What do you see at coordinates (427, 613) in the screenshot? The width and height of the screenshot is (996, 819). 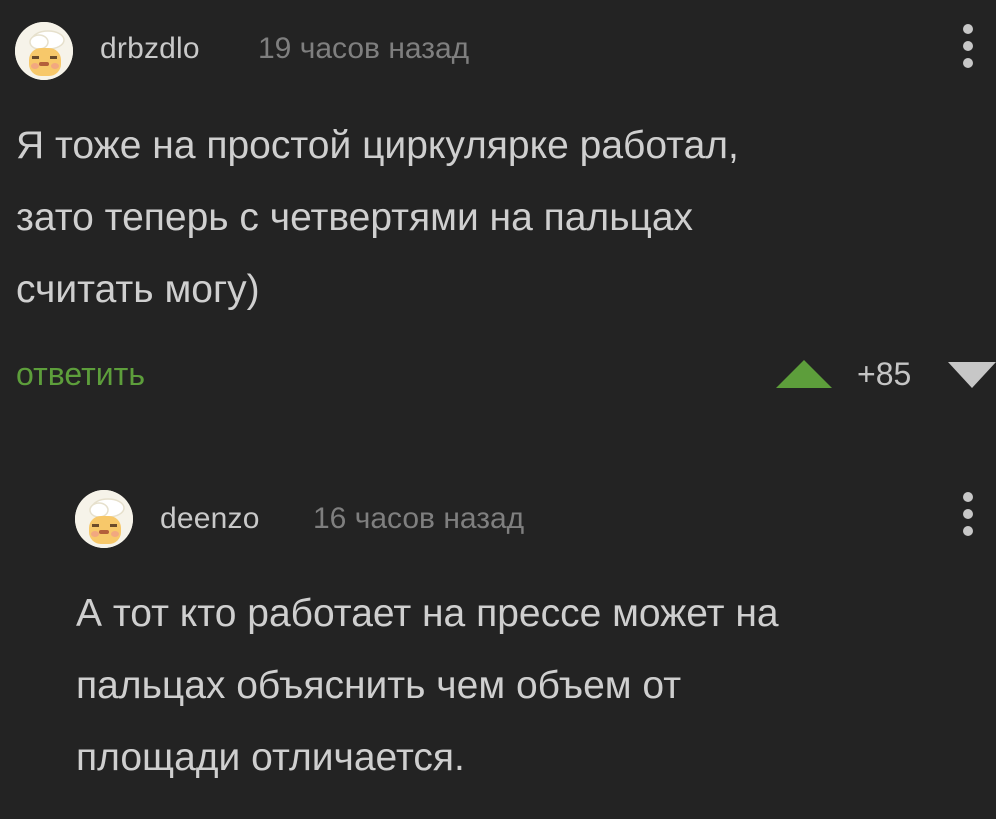 I see `comment-text-line: А тот кто работает на прессе может на` at bounding box center [427, 613].